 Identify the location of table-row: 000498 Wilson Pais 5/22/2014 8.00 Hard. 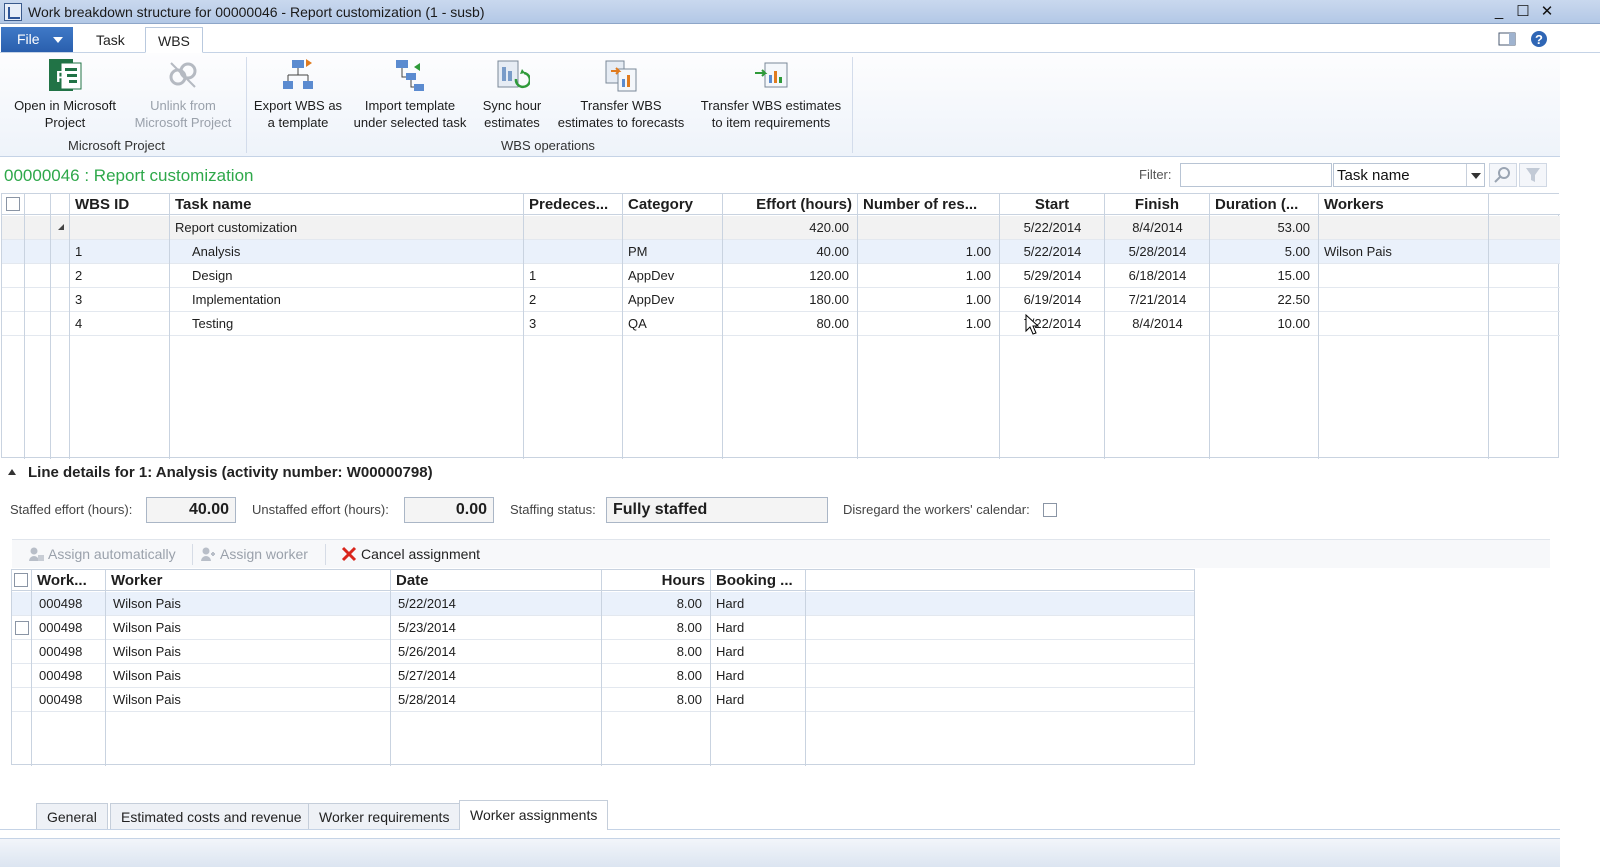
(603, 604).